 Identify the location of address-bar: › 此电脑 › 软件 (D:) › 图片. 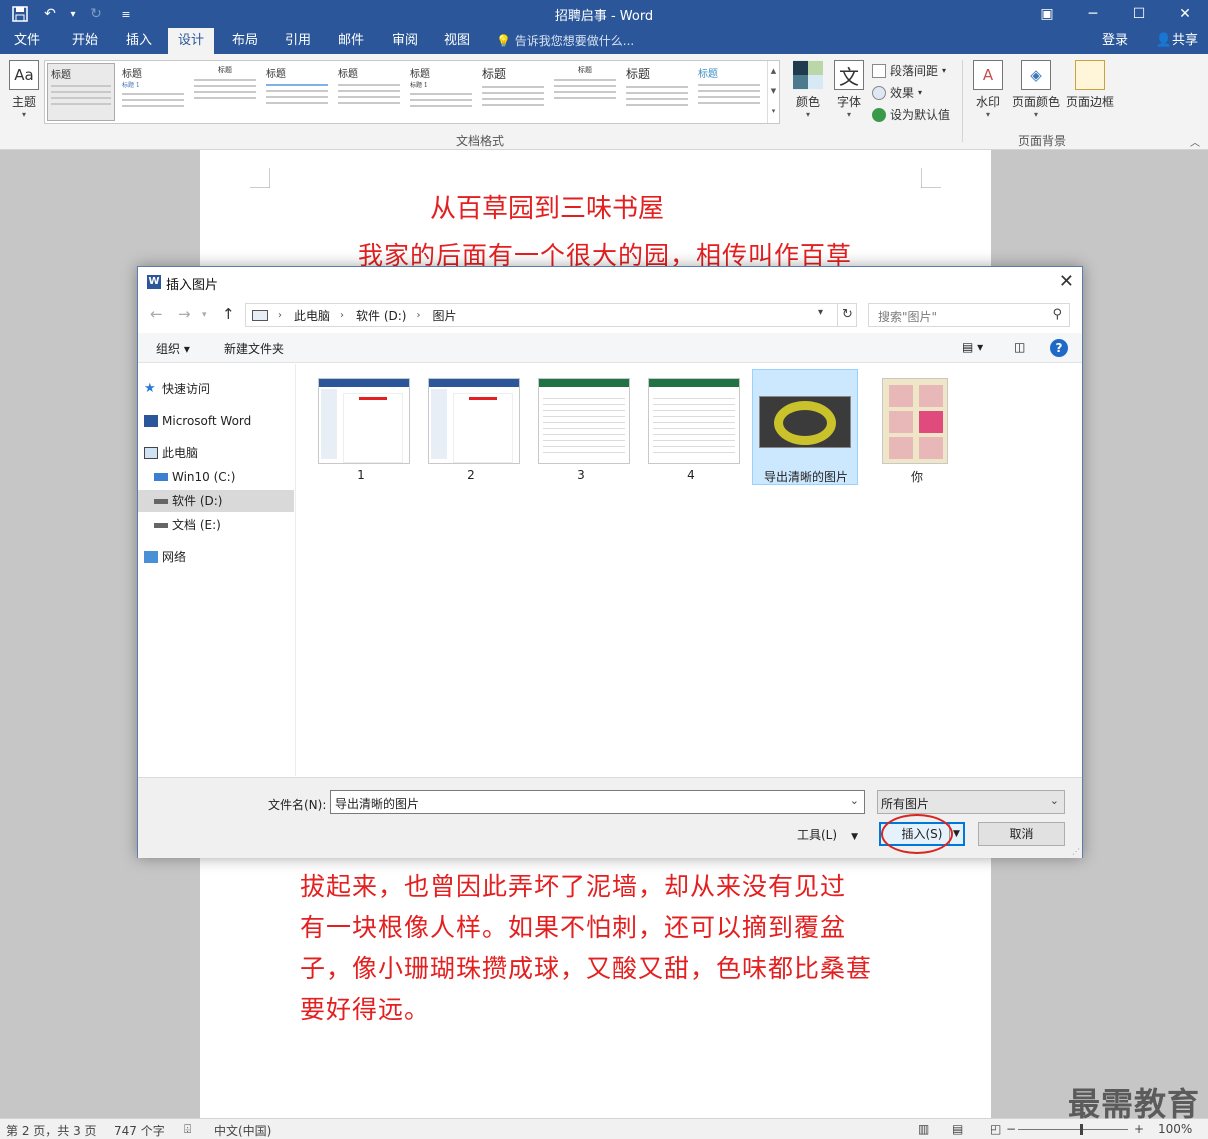
(551, 315).